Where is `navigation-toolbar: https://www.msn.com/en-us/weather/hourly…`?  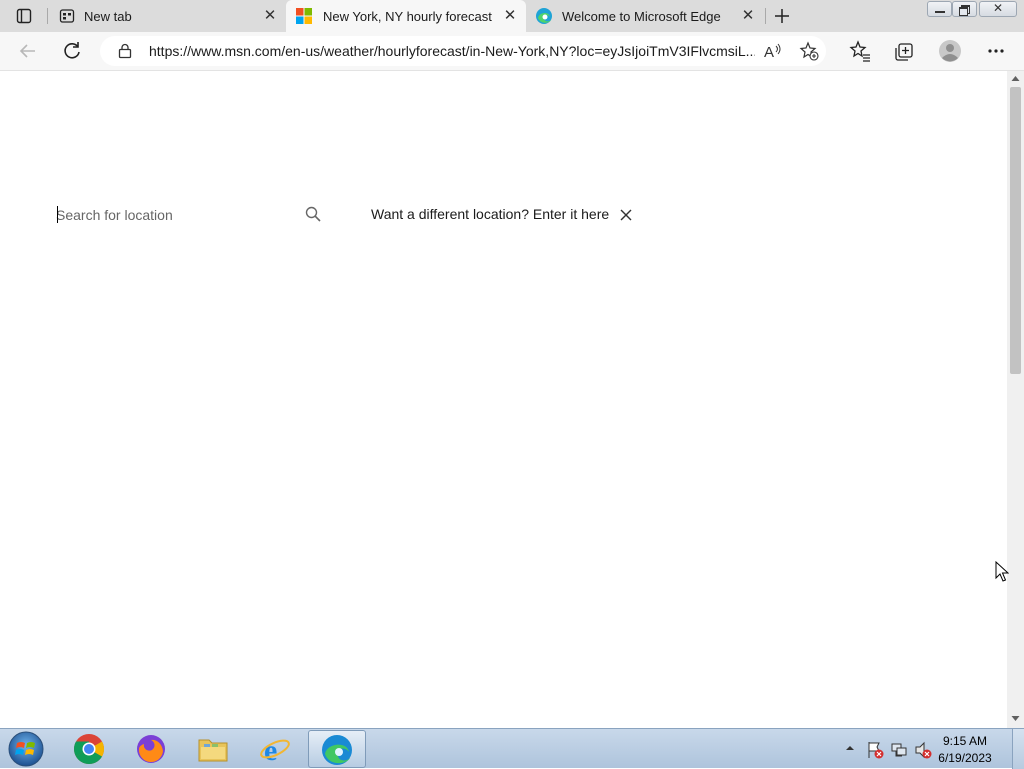
navigation-toolbar: https://www.msn.com/en-us/weather/hourly… is located at coordinates (512, 51).